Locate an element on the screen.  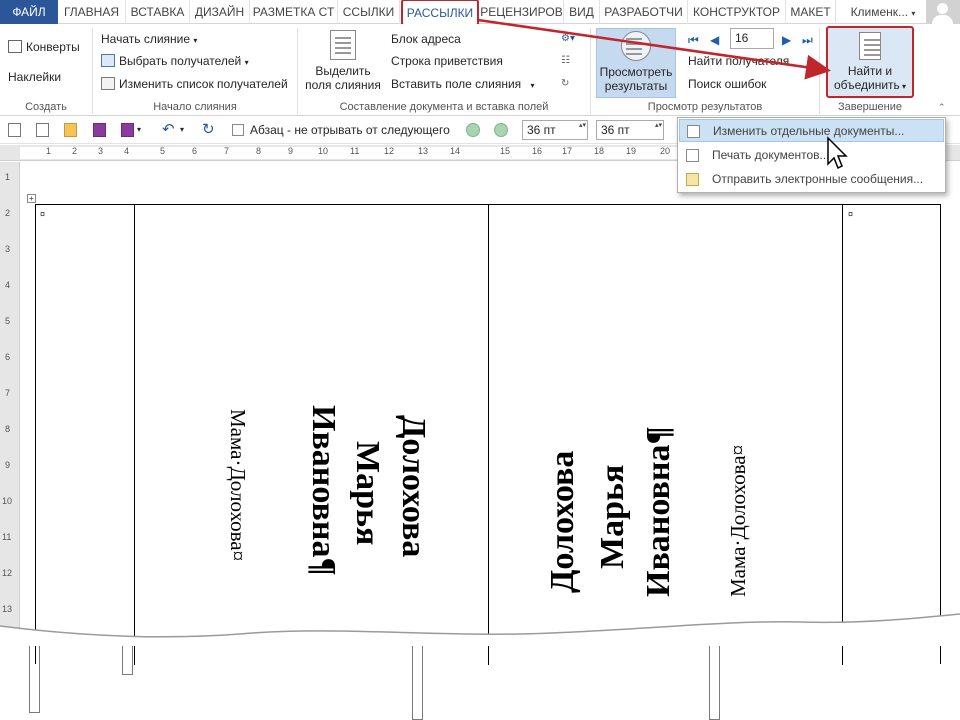
torn-edge is located at coordinates (480, 629).